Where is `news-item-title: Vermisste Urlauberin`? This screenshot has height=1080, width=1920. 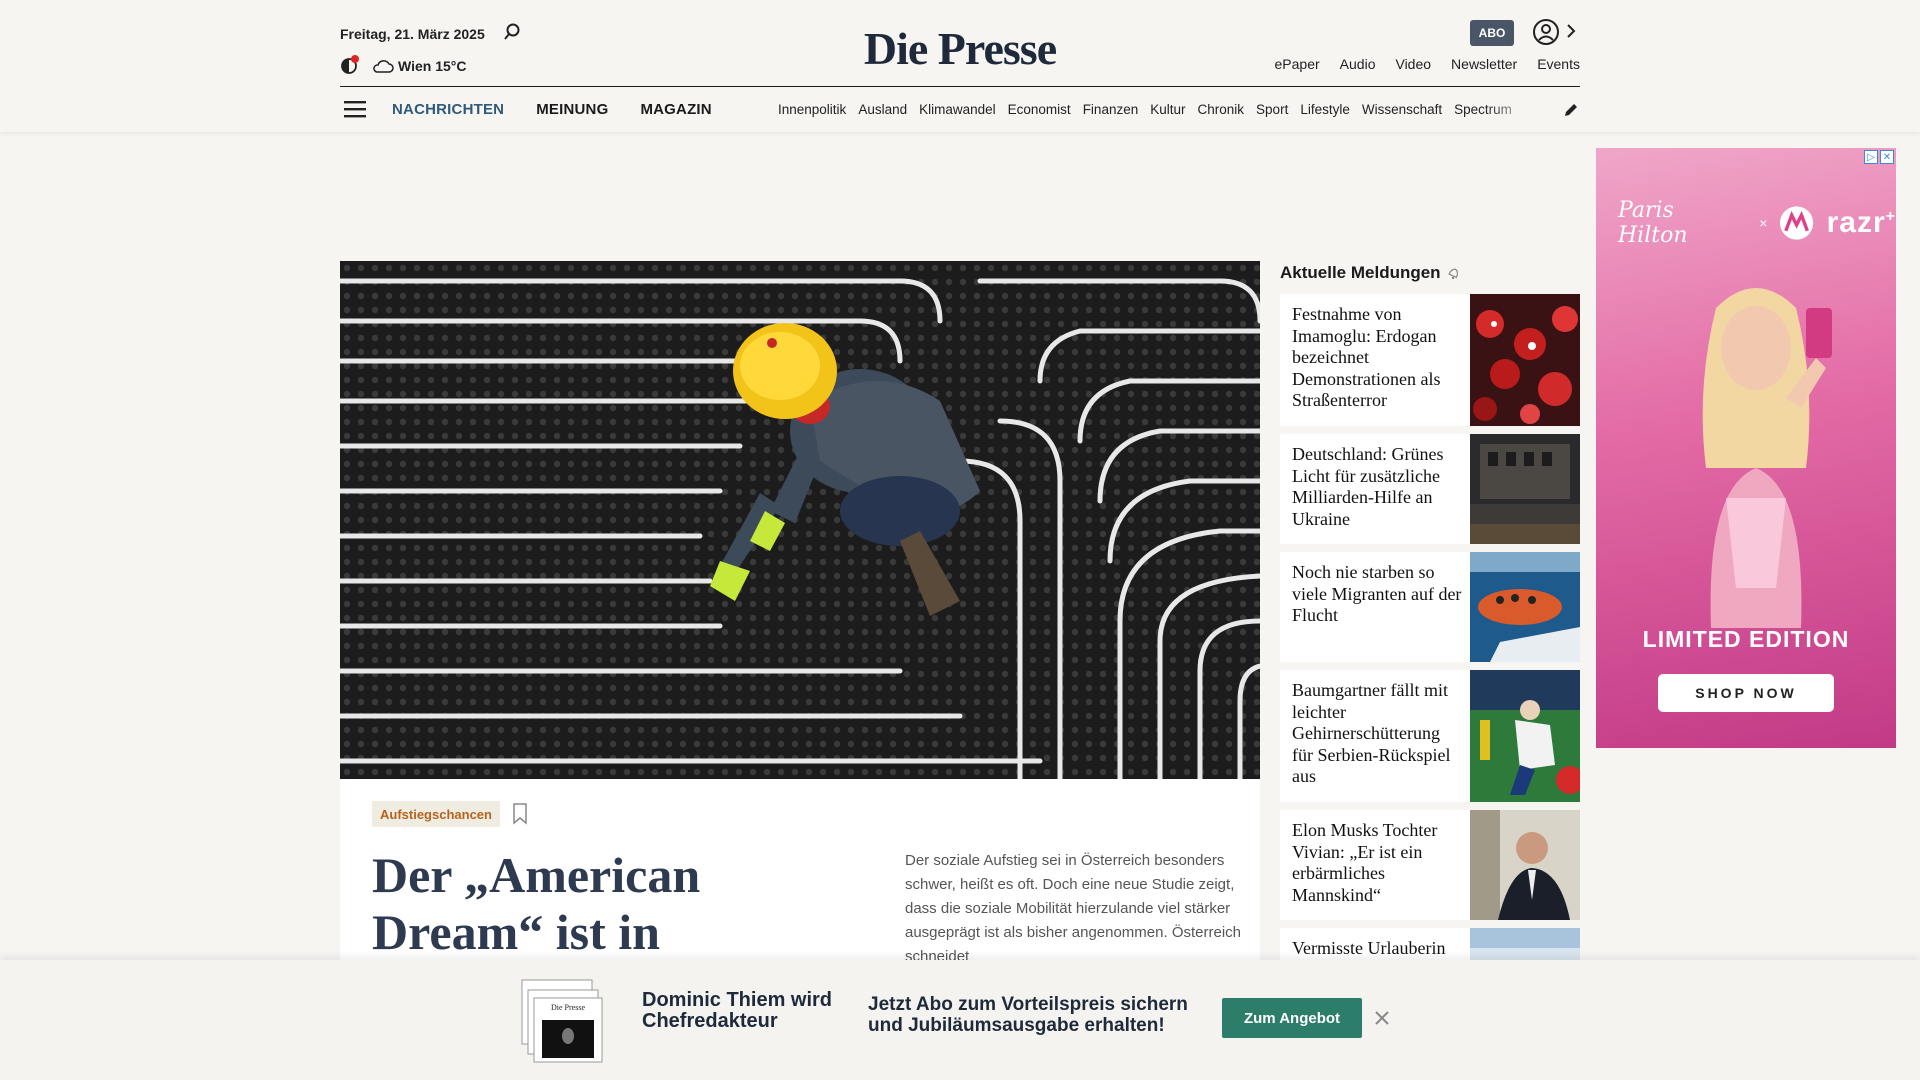 news-item-title: Vermisste Urlauberin is located at coordinates (1369, 948).